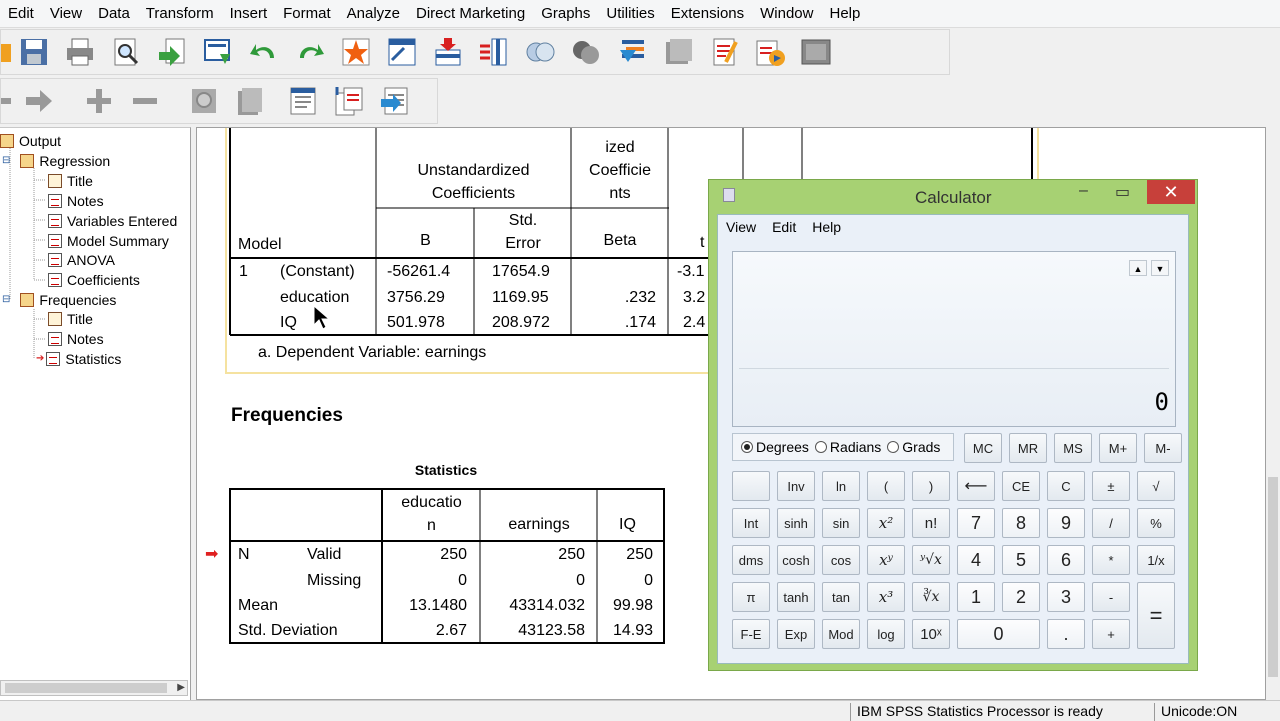 Image resolution: width=1280 pixels, height=721 pixels. I want to click on key-9: 9, so click(1066, 523).